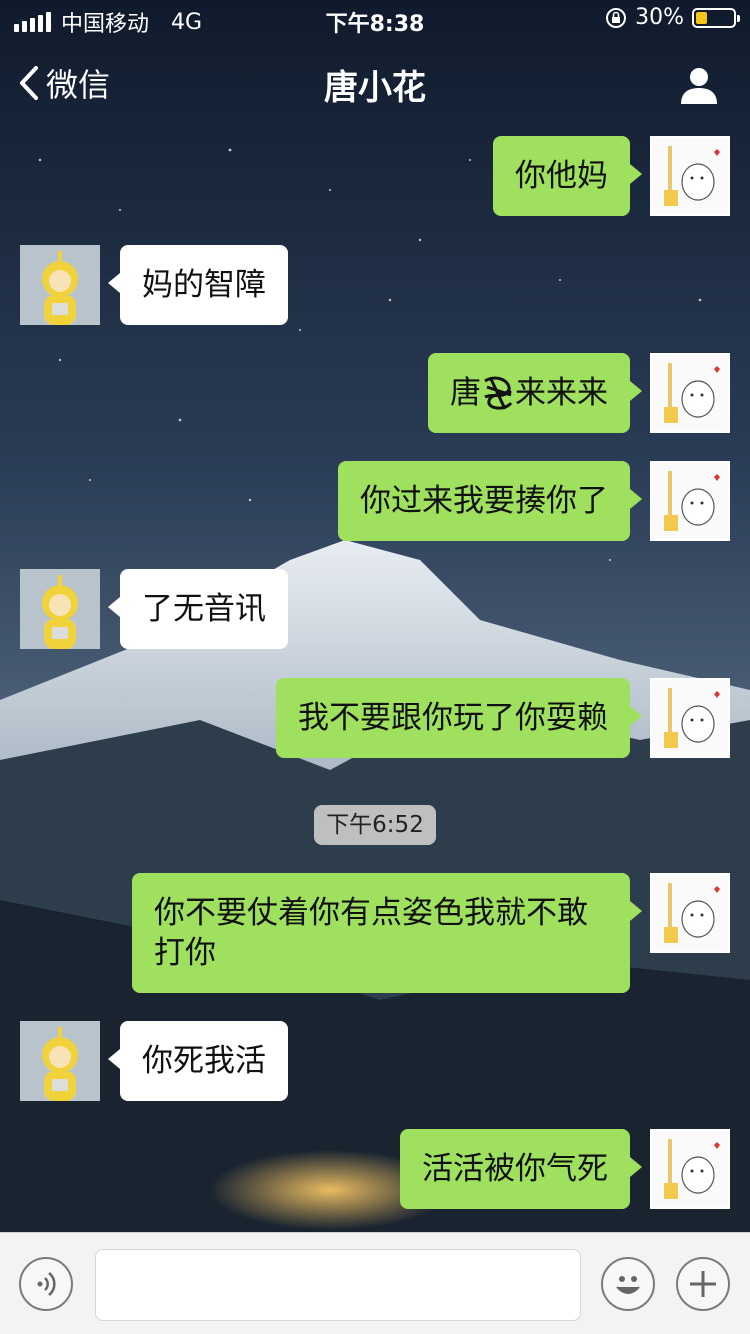  What do you see at coordinates (387, 933) in the screenshot?
I see `message-bubble: 你不要仗着你有点姿色我就不敢打你` at bounding box center [387, 933].